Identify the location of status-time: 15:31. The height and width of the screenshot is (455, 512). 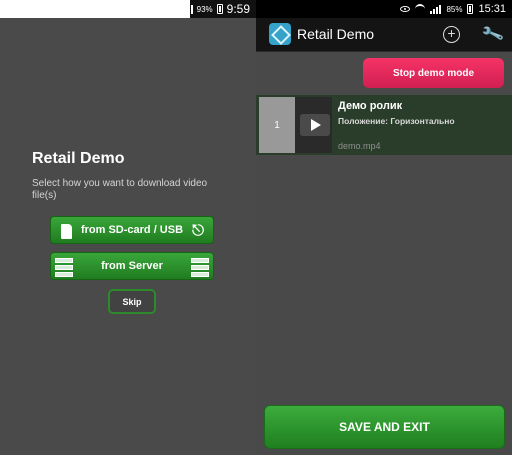
(492, 9).